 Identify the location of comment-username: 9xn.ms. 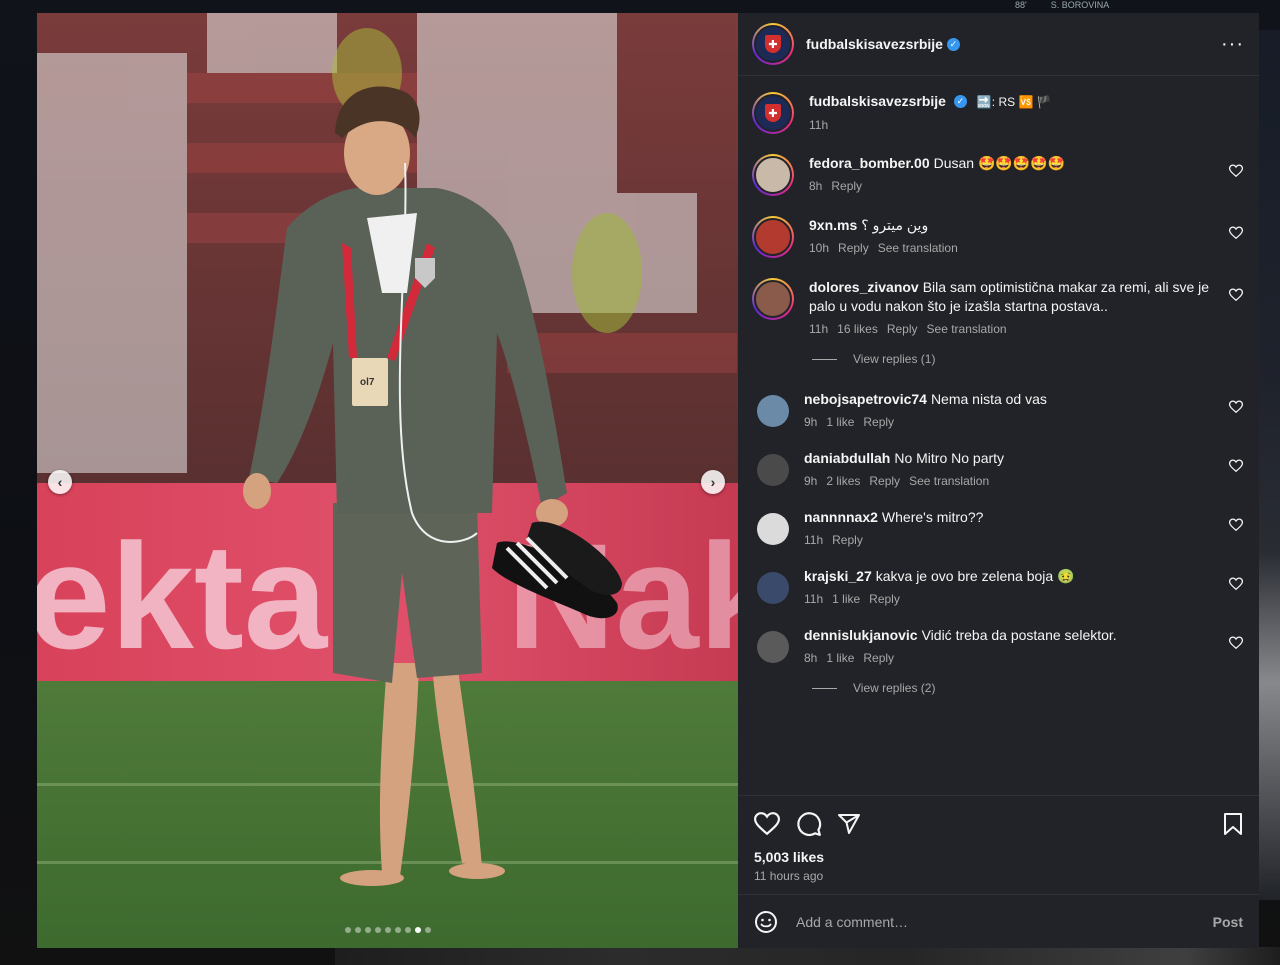
(833, 225).